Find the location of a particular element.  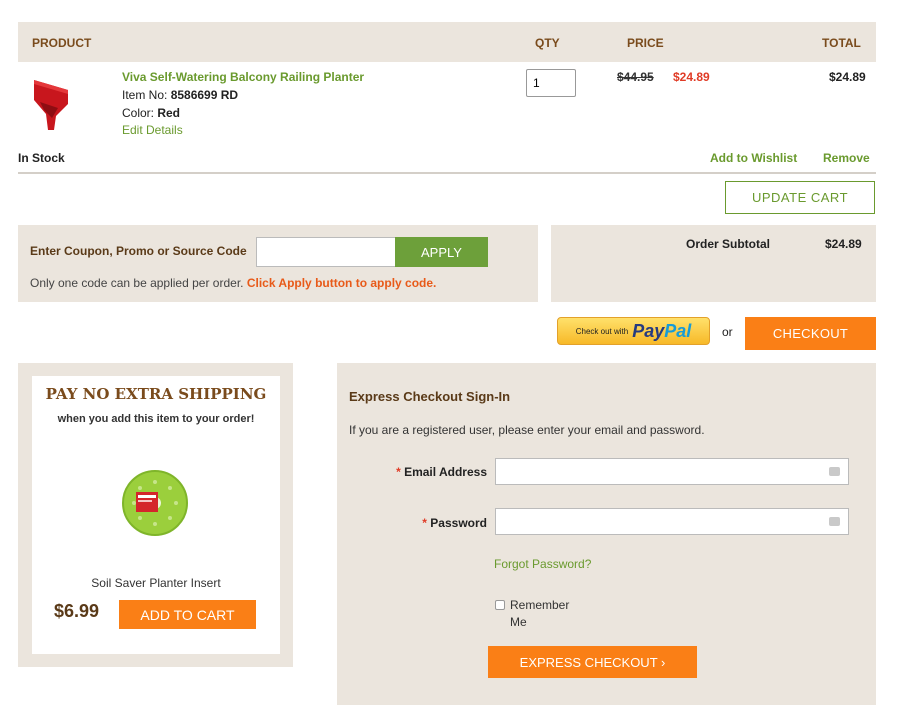

item-color: Color: Red is located at coordinates (151, 113).